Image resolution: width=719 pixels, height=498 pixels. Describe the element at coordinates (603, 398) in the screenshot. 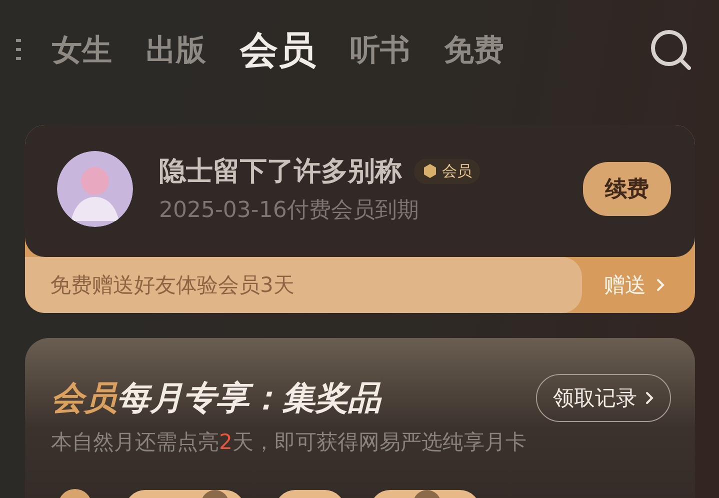

I see `records-button: 领取记录` at that location.